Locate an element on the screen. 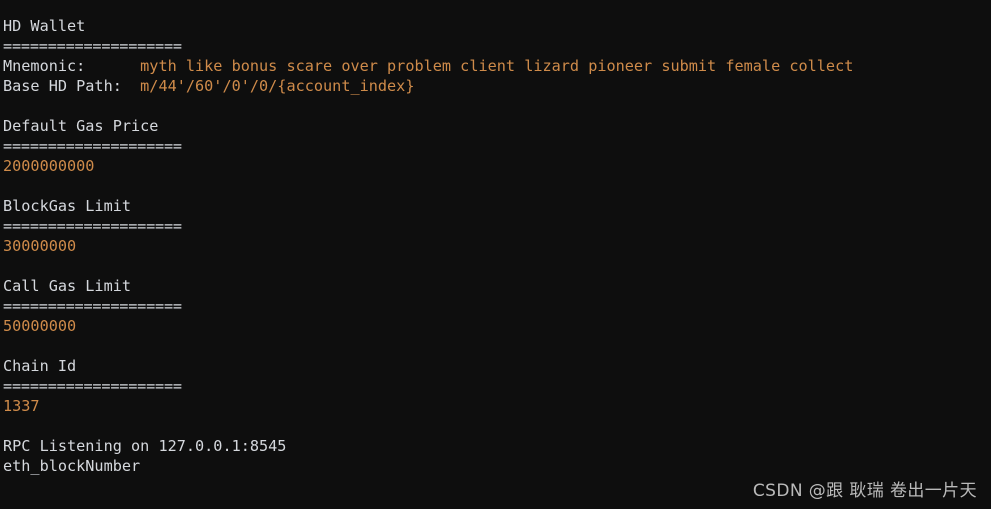  hd-wallet-rule: ==================== is located at coordinates (92, 46).